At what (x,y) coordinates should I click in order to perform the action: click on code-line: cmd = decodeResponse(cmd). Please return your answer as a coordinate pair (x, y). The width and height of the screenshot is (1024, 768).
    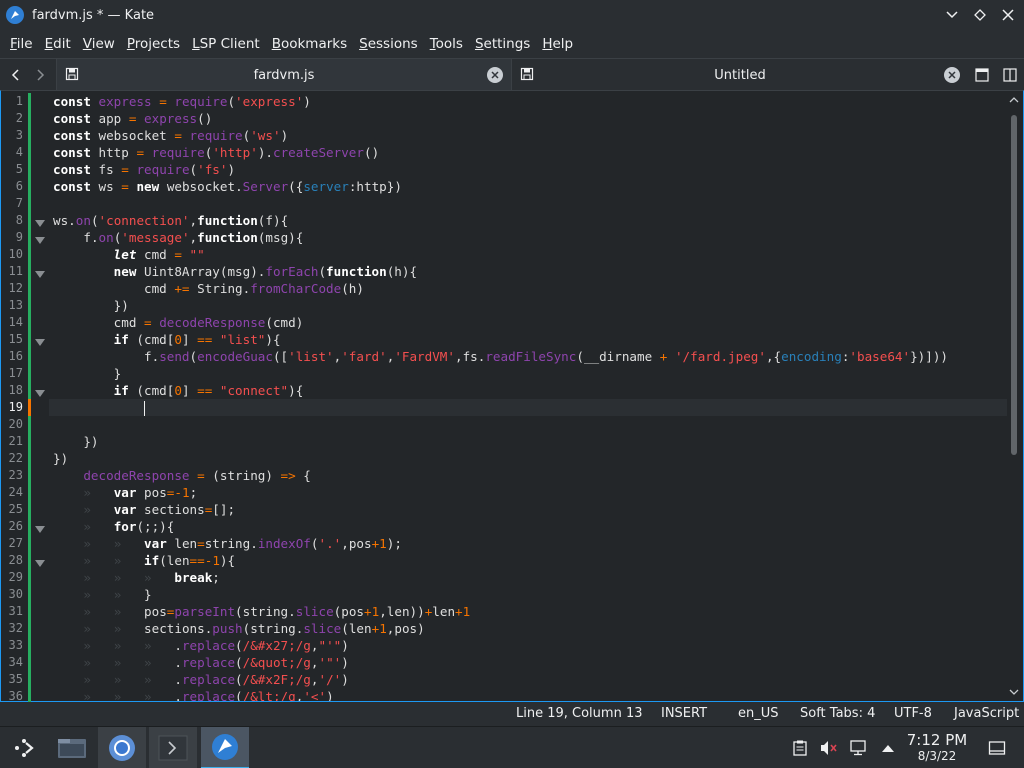
    Looking at the image, I should click on (528, 322).